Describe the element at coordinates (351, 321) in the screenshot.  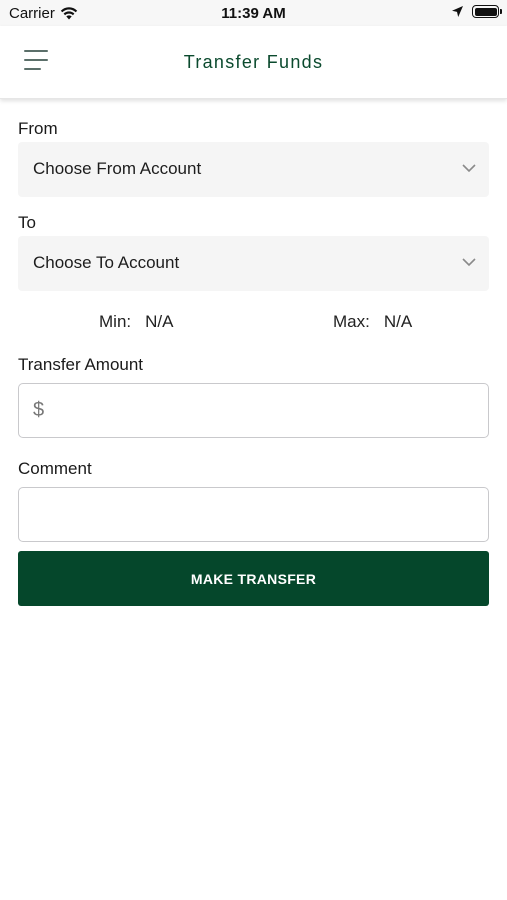
I see `max-label: Max:` at that location.